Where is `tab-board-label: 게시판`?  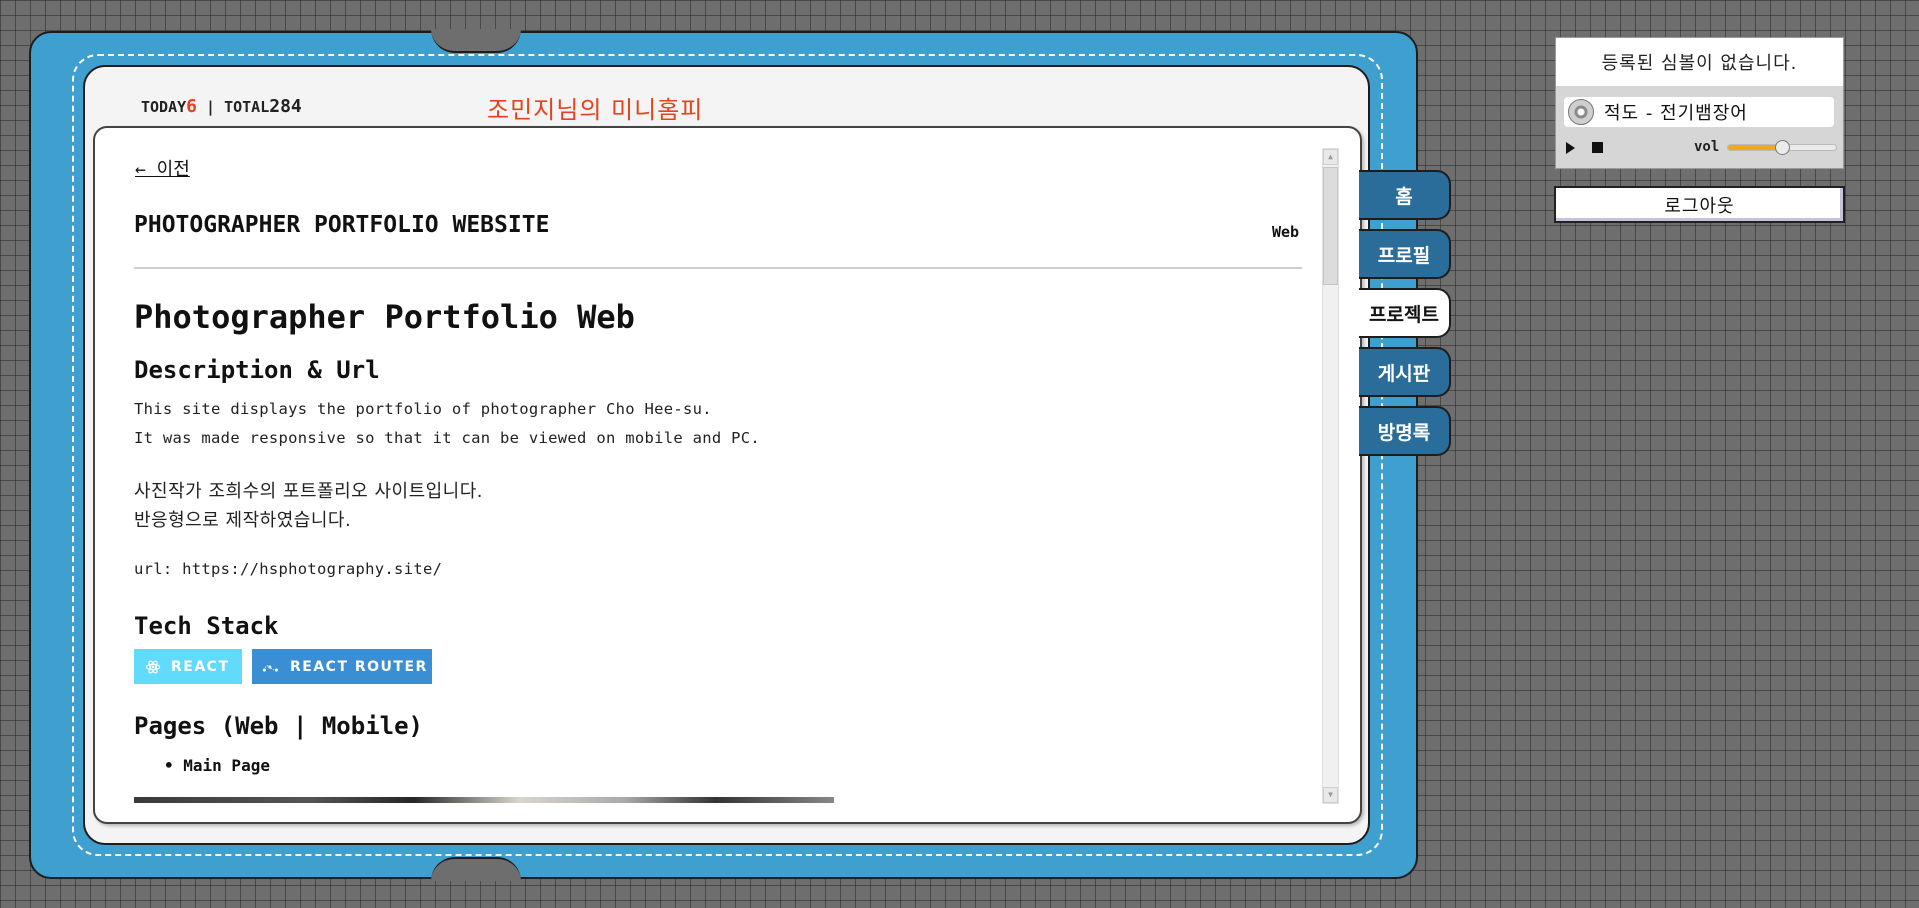
tab-board-label: 게시판 is located at coordinates (1404, 373).